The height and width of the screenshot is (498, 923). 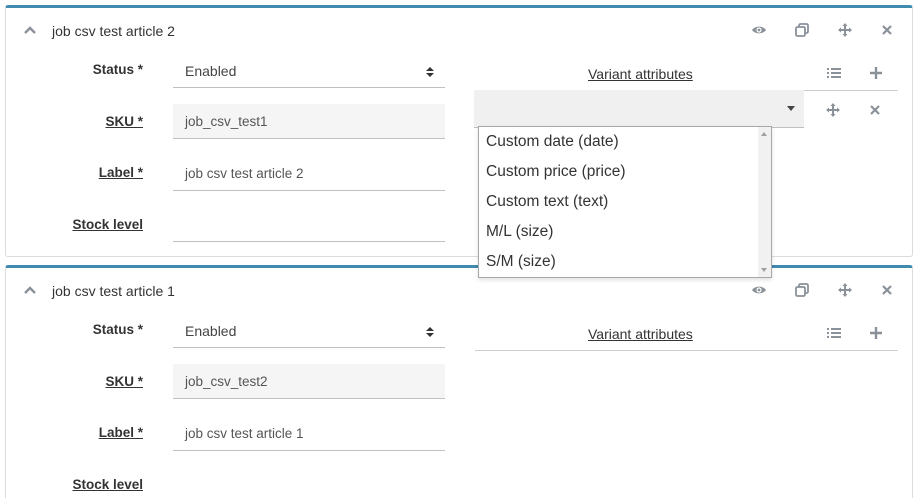 I want to click on dropdown-option: M/L (size), so click(x=619, y=232).